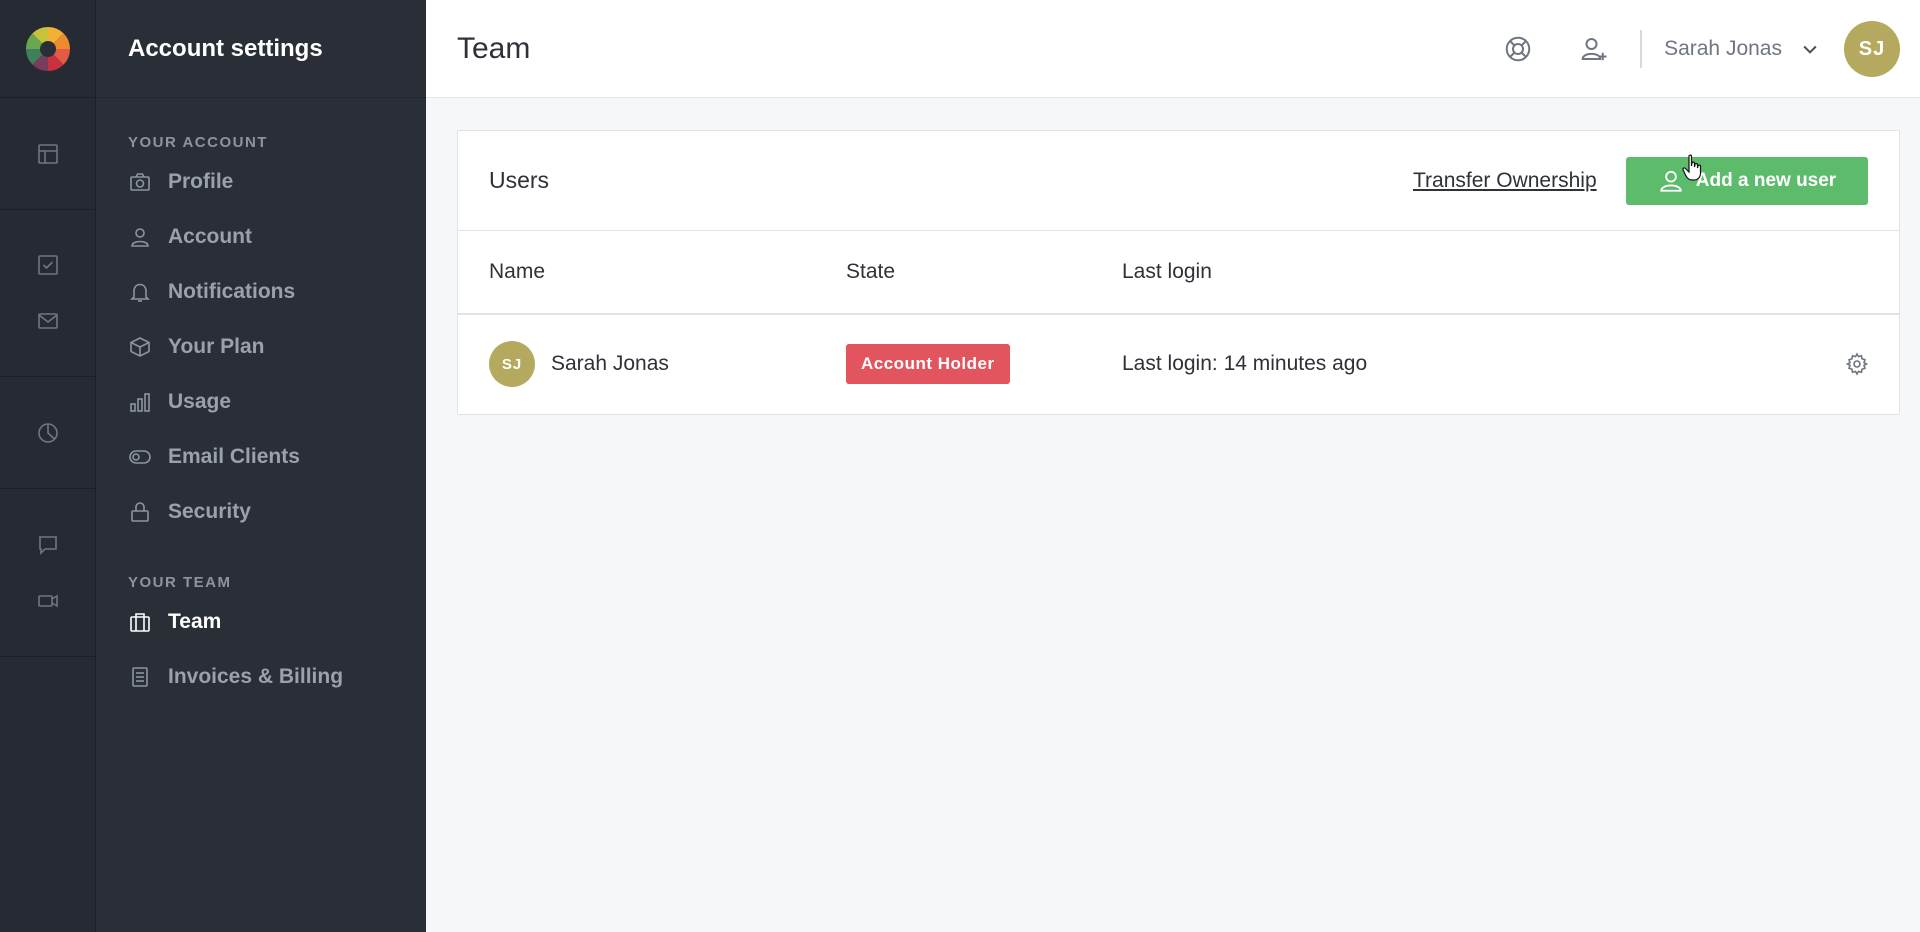 The height and width of the screenshot is (932, 1920). Describe the element at coordinates (195, 621) in the screenshot. I see `sidebar-item-label: Team` at that location.